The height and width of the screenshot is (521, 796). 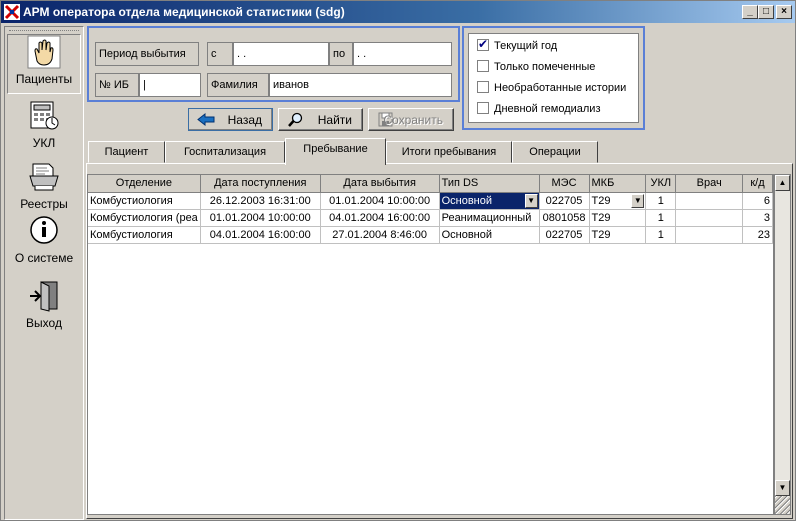 I want to click on calculator-icon, so click(x=44, y=115).